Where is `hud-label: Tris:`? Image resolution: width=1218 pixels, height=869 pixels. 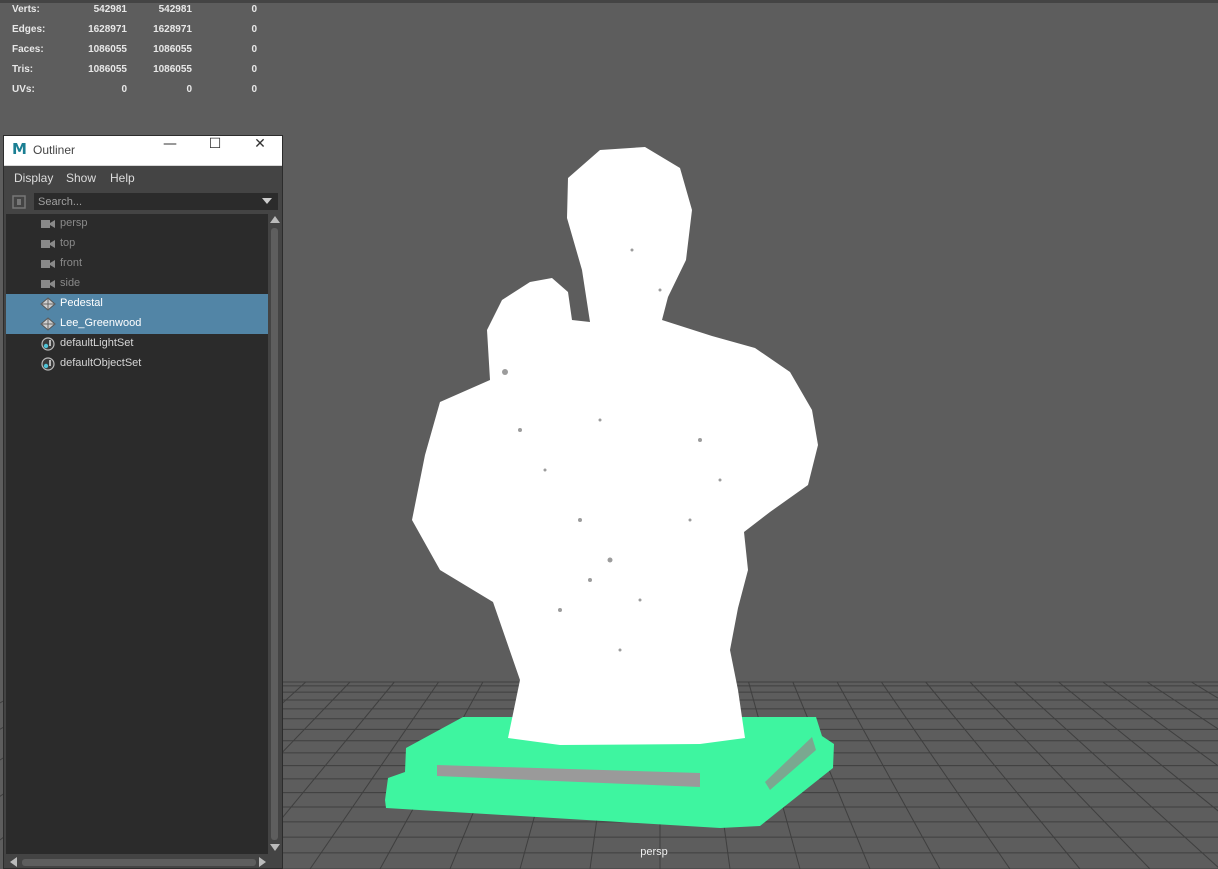
hud-label: Tris: is located at coordinates (23, 69).